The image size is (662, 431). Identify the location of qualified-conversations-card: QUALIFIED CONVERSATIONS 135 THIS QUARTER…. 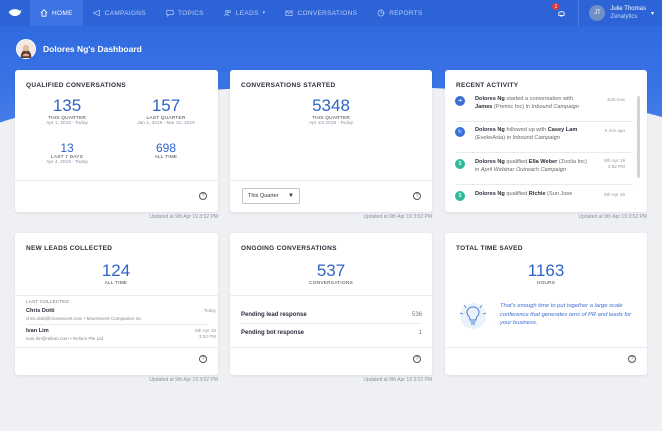
(116, 141).